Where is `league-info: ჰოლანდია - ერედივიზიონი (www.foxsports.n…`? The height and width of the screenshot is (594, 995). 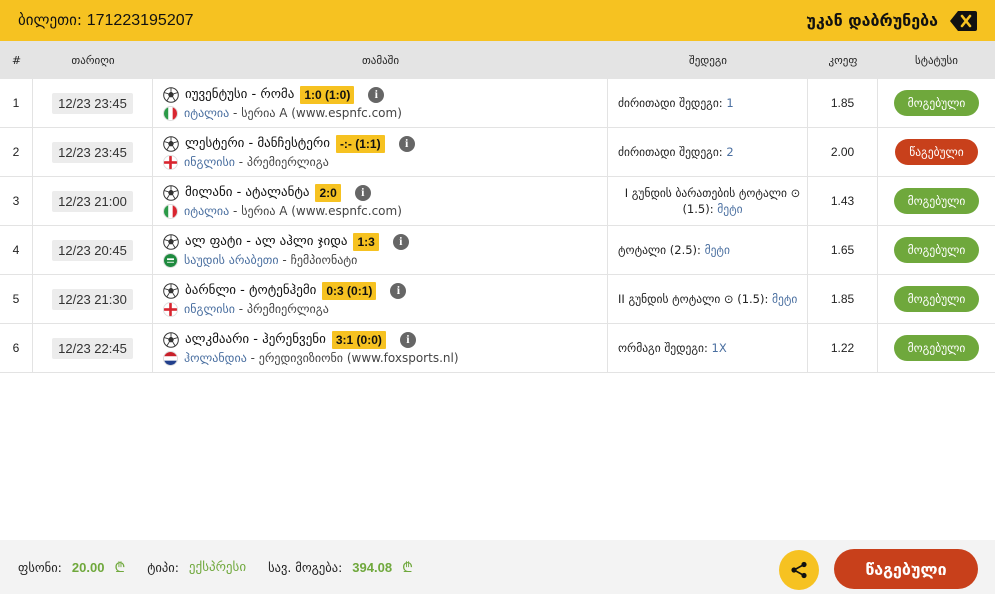
league-info: ჰოლანდია - ერედივიზიონი (www.foxsports.n… is located at coordinates (321, 358).